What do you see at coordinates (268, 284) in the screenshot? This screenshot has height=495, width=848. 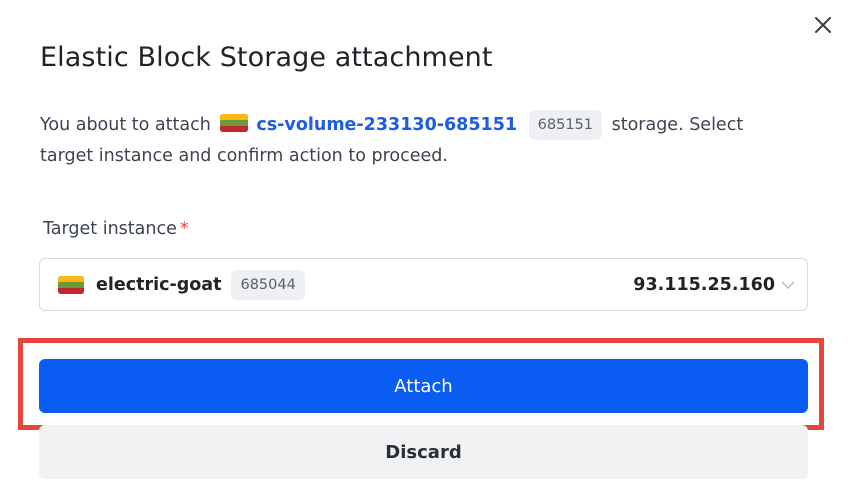 I see `instance-id-badge: 685044` at bounding box center [268, 284].